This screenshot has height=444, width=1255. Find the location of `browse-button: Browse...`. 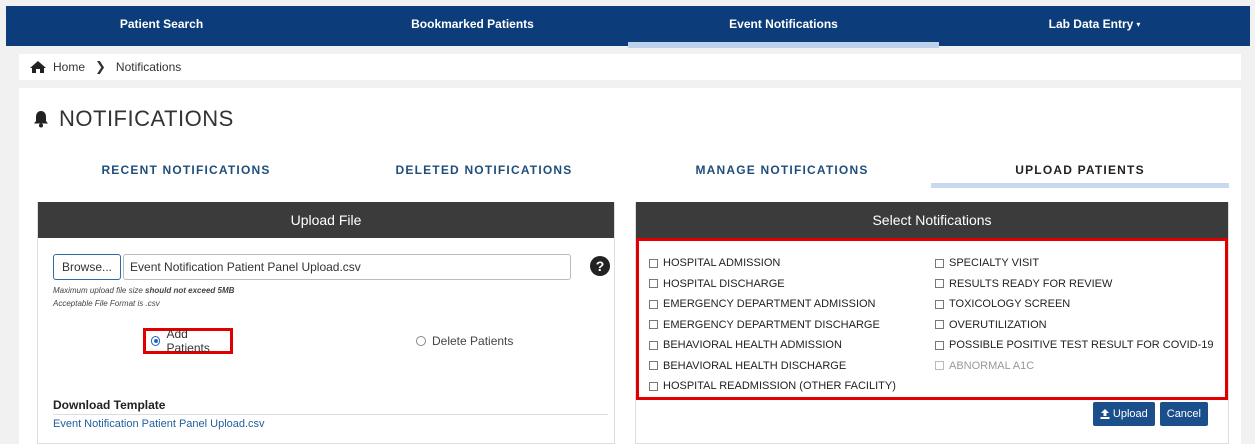

browse-button: Browse... is located at coordinates (87, 267).